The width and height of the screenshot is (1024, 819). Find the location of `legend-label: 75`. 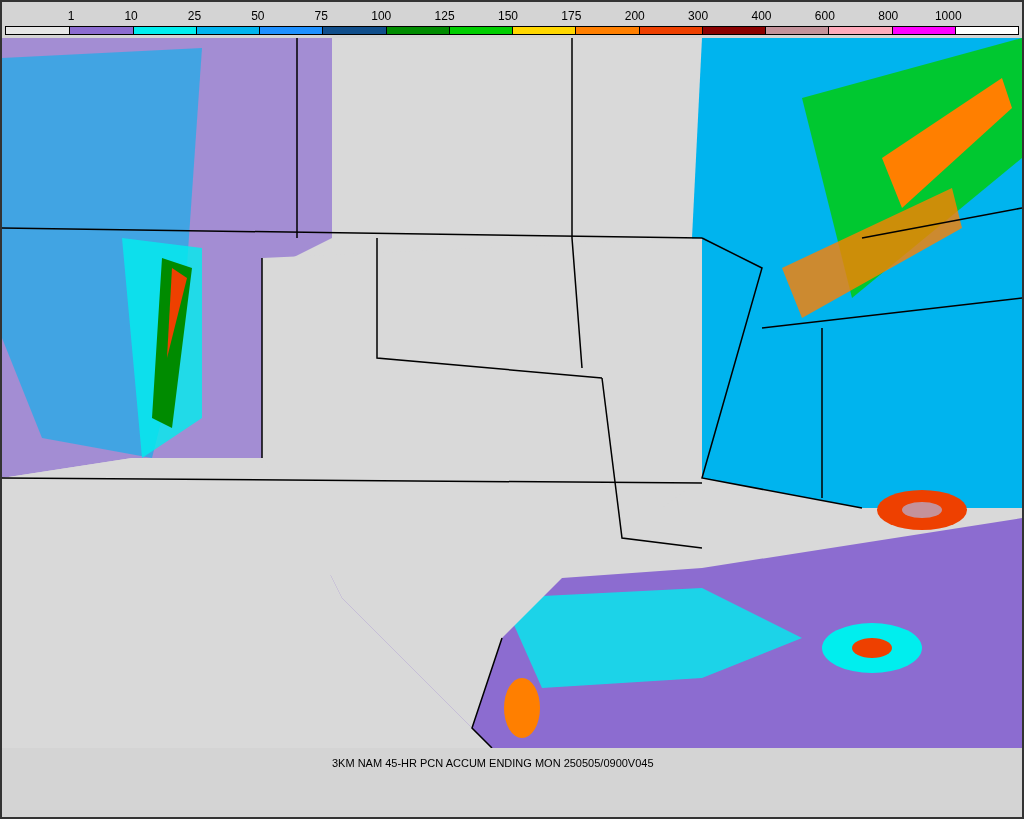

legend-label: 75 is located at coordinates (321, 16).